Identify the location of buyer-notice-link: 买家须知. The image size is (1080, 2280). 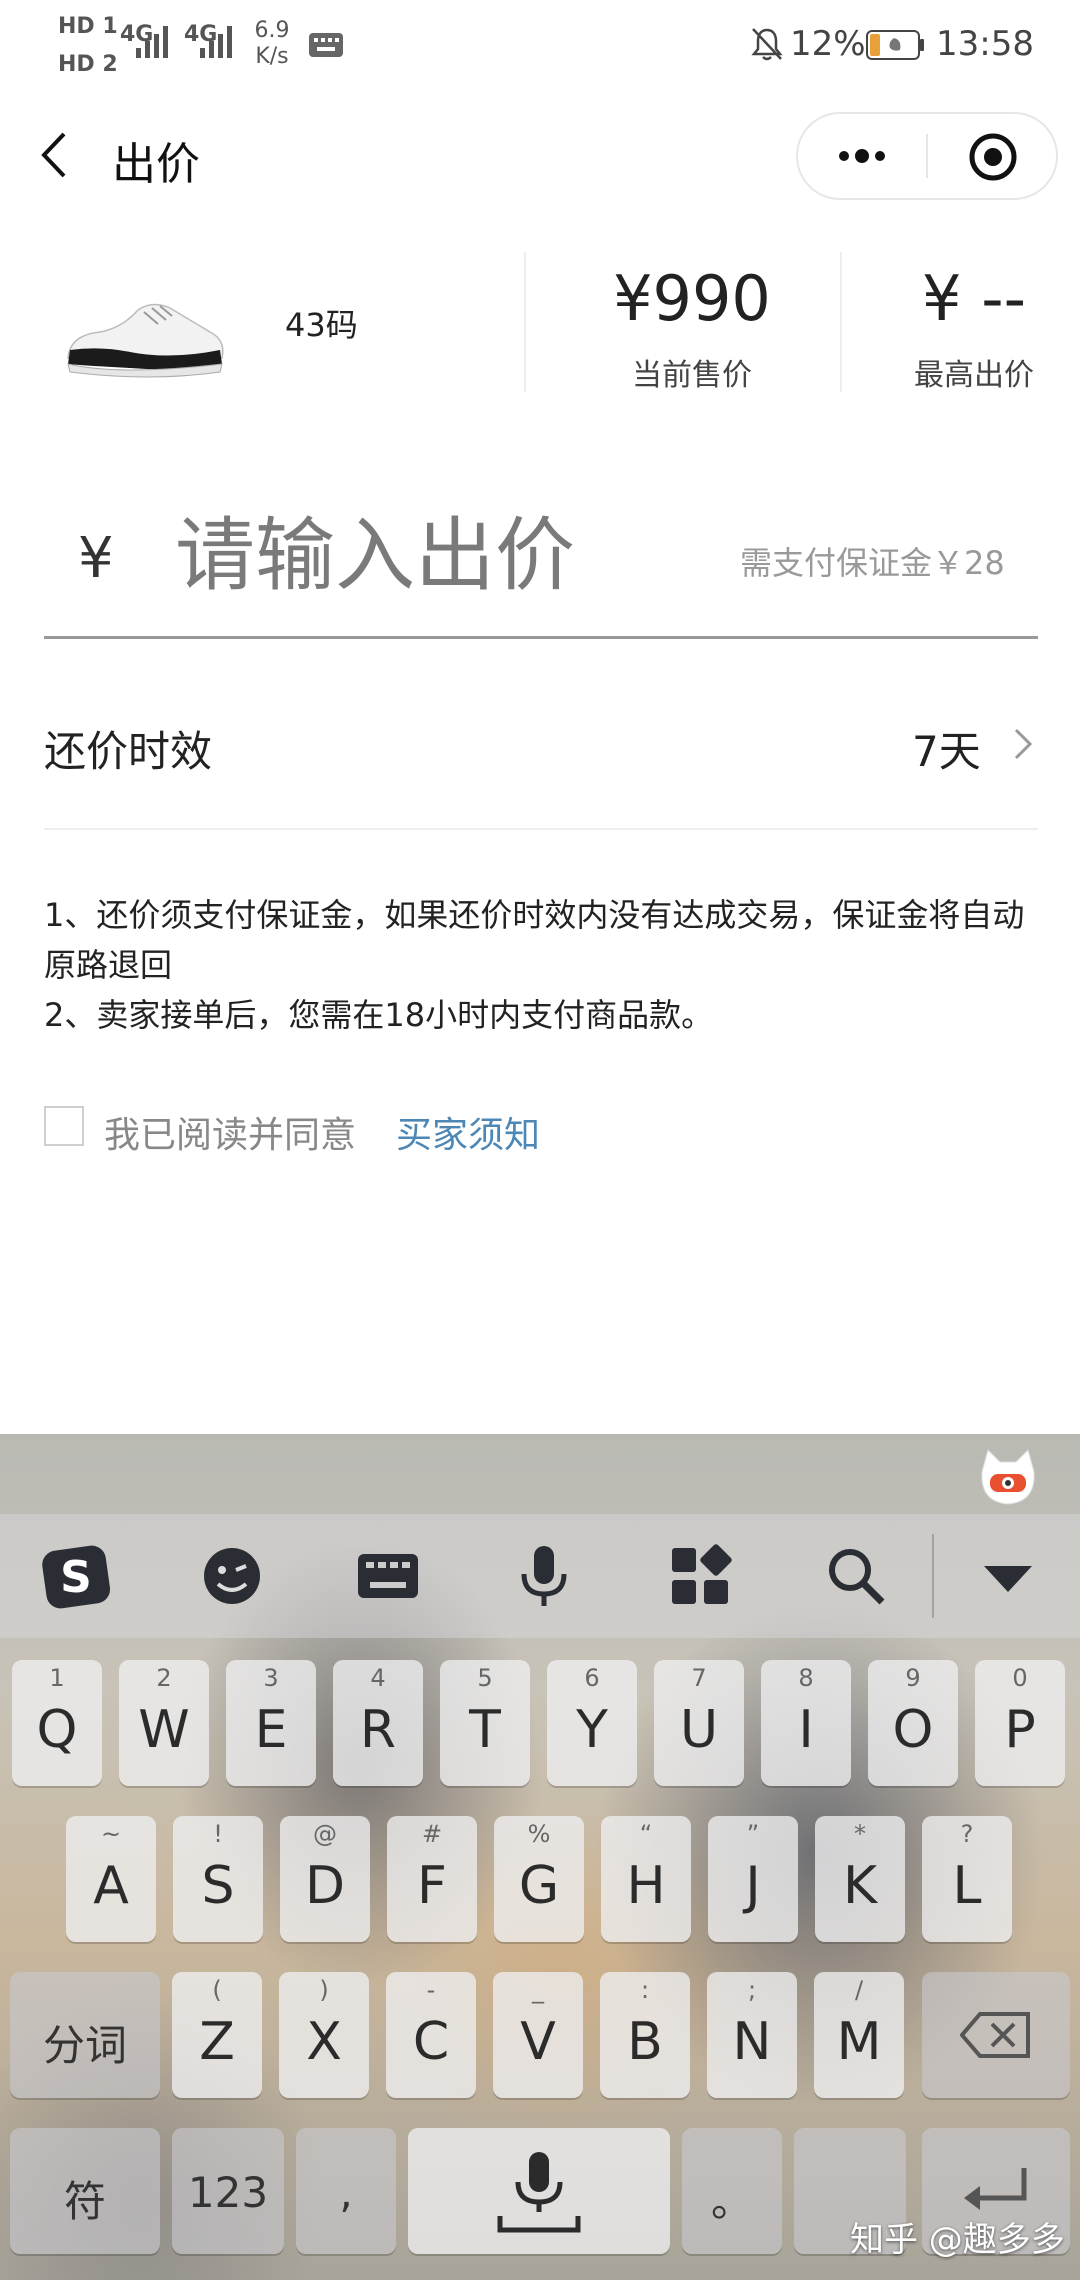
(468, 1132).